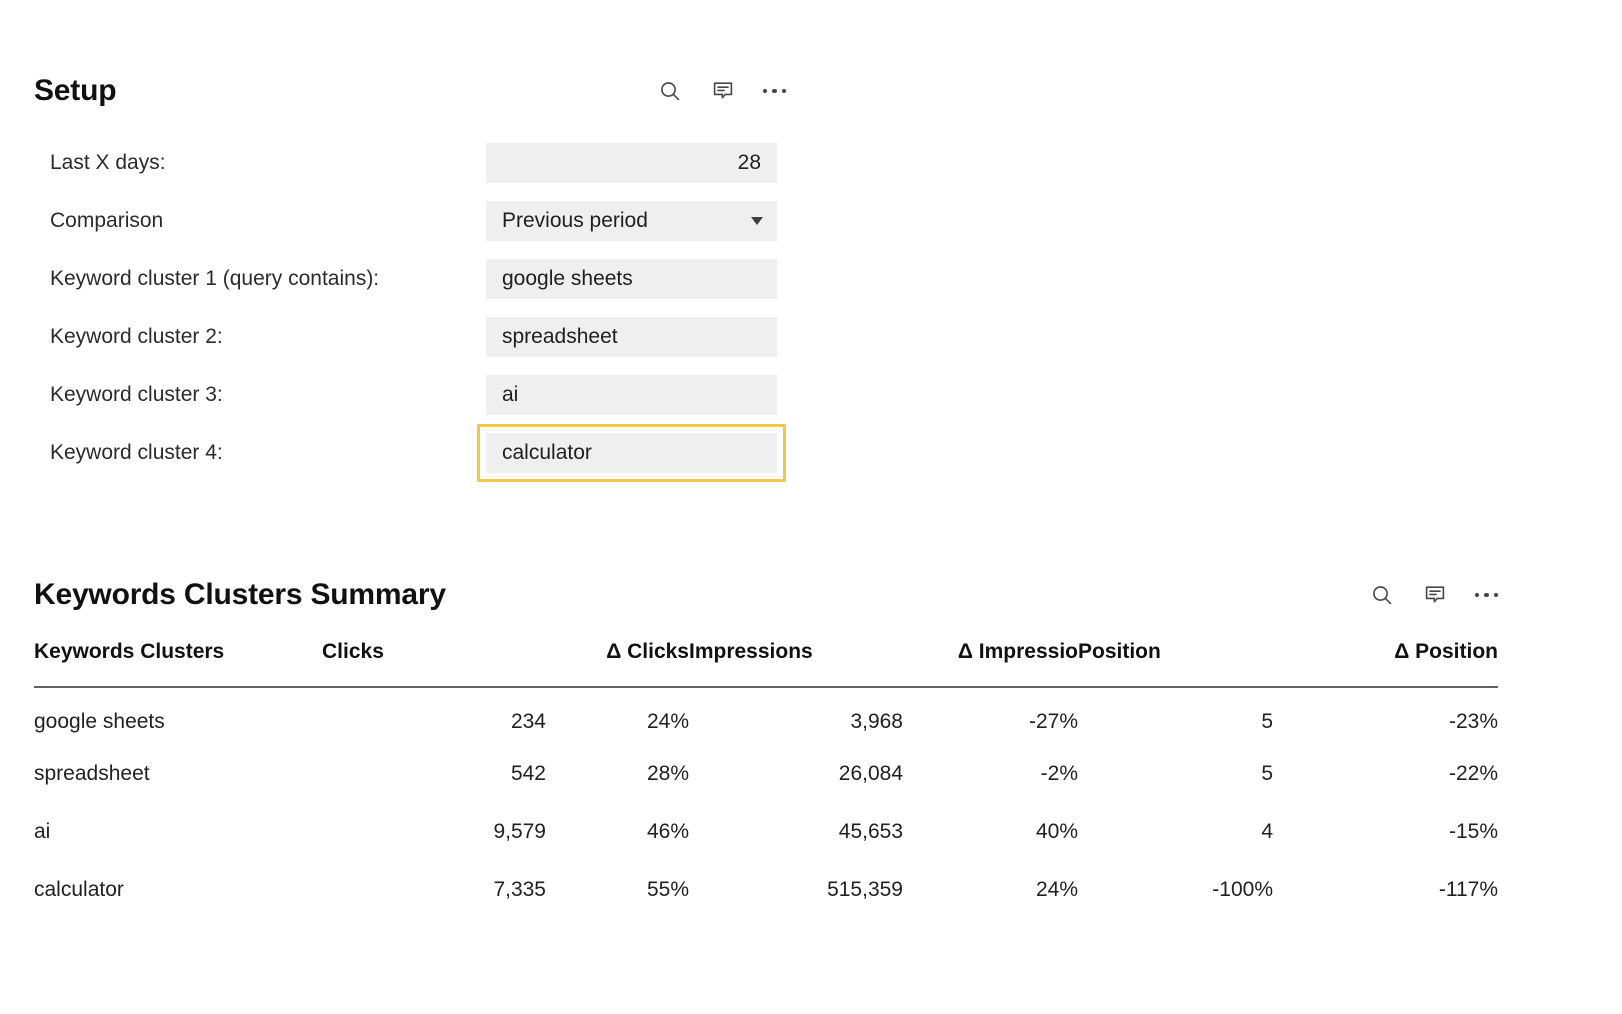 The height and width of the screenshot is (1014, 1622). Describe the element at coordinates (766, 595) in the screenshot. I see `summary-card-header: Keywords Clusters Summary` at that location.